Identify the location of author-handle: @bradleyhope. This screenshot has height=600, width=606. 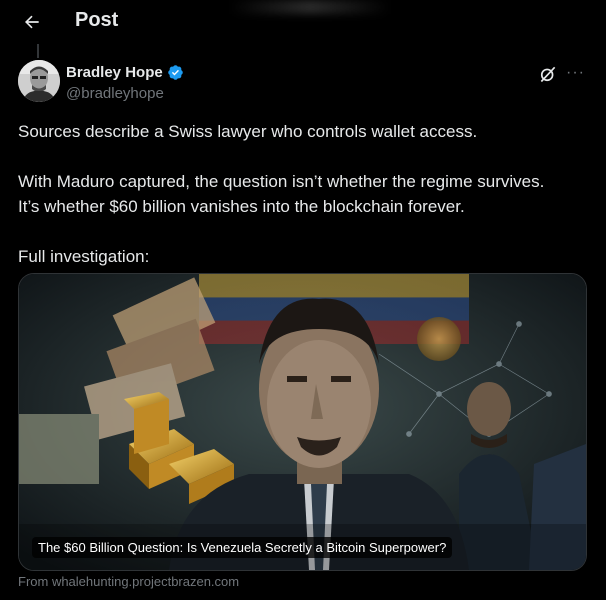
(115, 93).